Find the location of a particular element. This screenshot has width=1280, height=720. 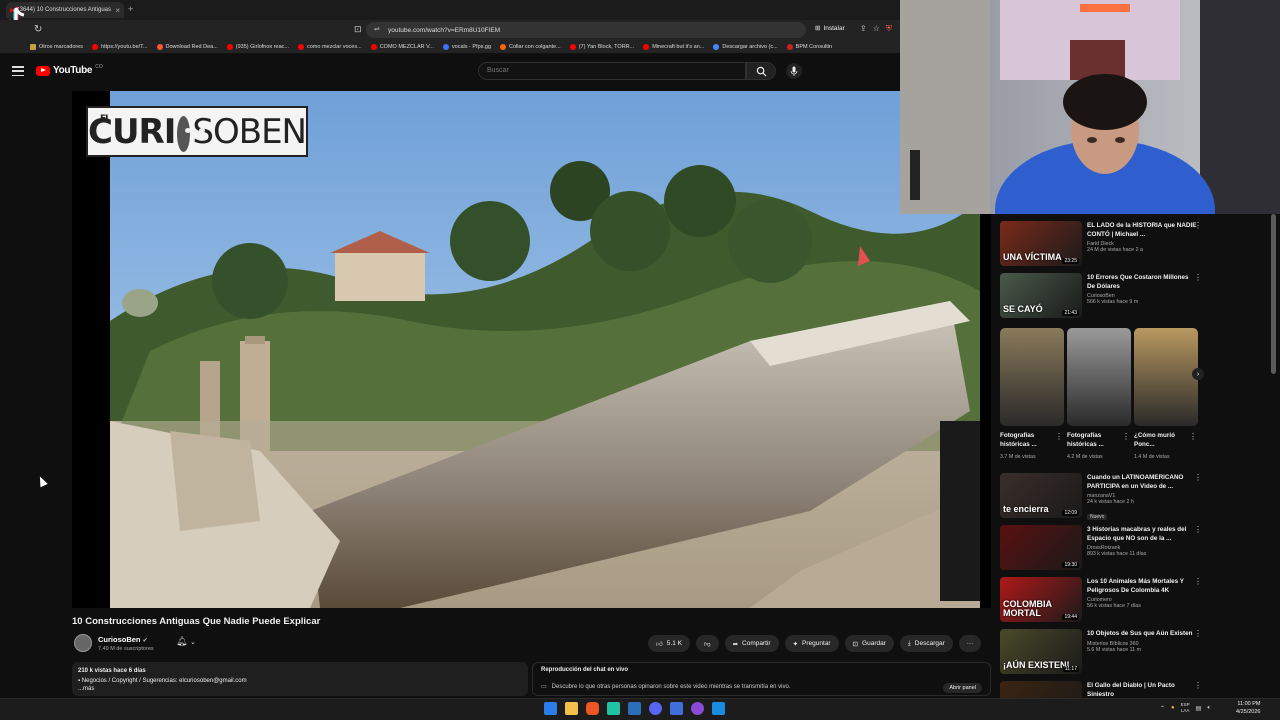

obs-app-icon is located at coordinates (613, 708).